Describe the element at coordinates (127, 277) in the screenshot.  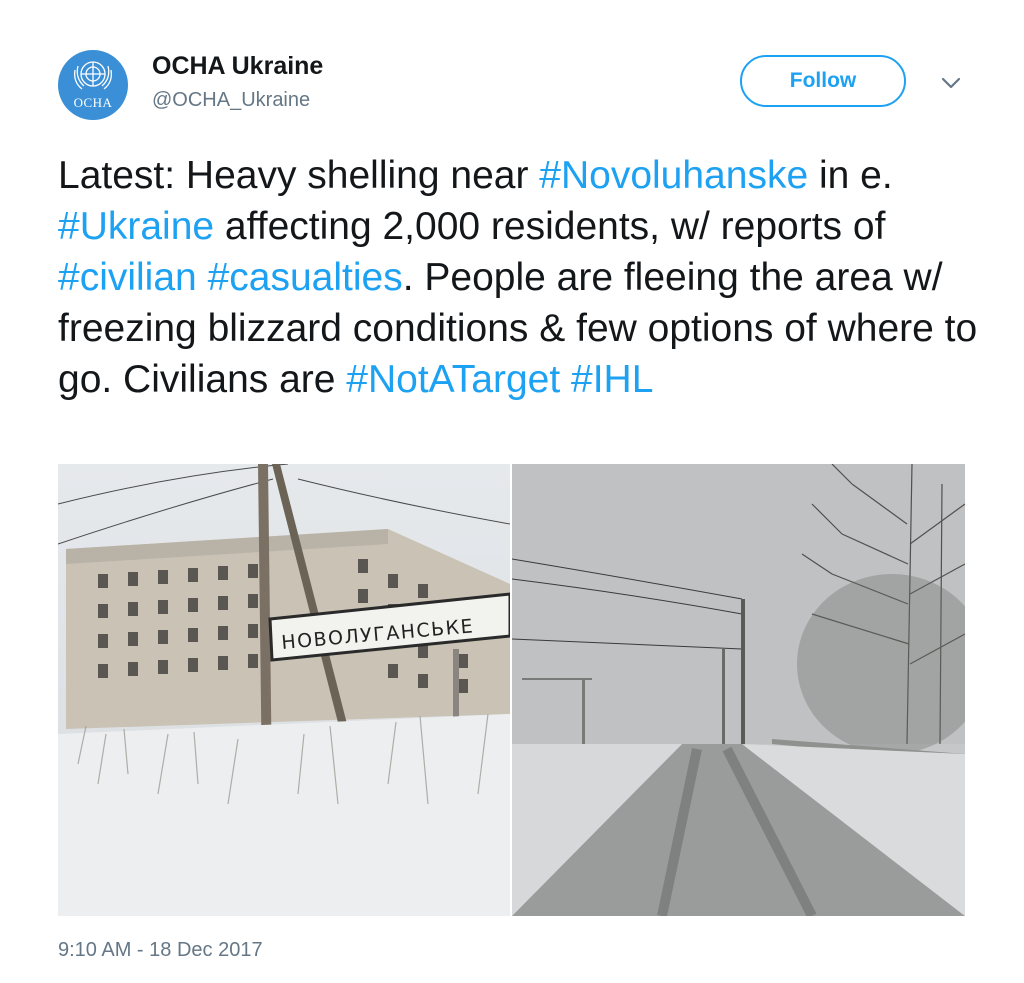
I see `hashtag-link: #civilian` at that location.